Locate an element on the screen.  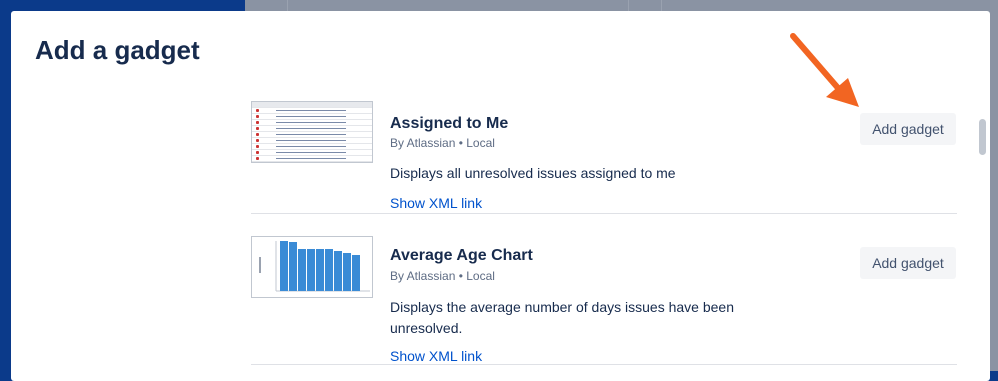
gadget-title: Assigned to Me is located at coordinates (449, 123).